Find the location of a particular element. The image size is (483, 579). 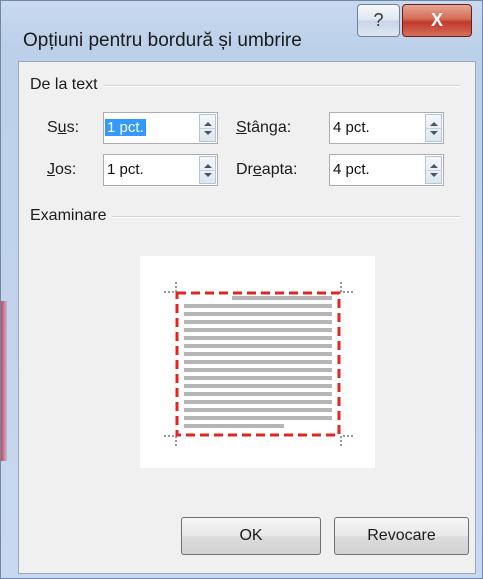

spacing-bottom-spinner: 1 pct. is located at coordinates (160, 170).